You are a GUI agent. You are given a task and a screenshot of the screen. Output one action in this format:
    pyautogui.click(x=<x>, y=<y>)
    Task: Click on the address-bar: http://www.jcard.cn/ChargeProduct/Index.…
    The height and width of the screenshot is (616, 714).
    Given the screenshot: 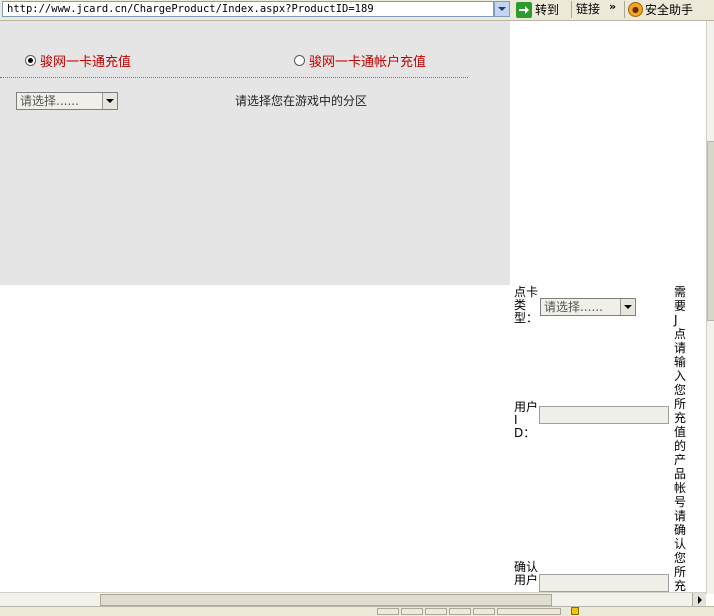 What is the action you would take?
    pyautogui.click(x=357, y=10)
    